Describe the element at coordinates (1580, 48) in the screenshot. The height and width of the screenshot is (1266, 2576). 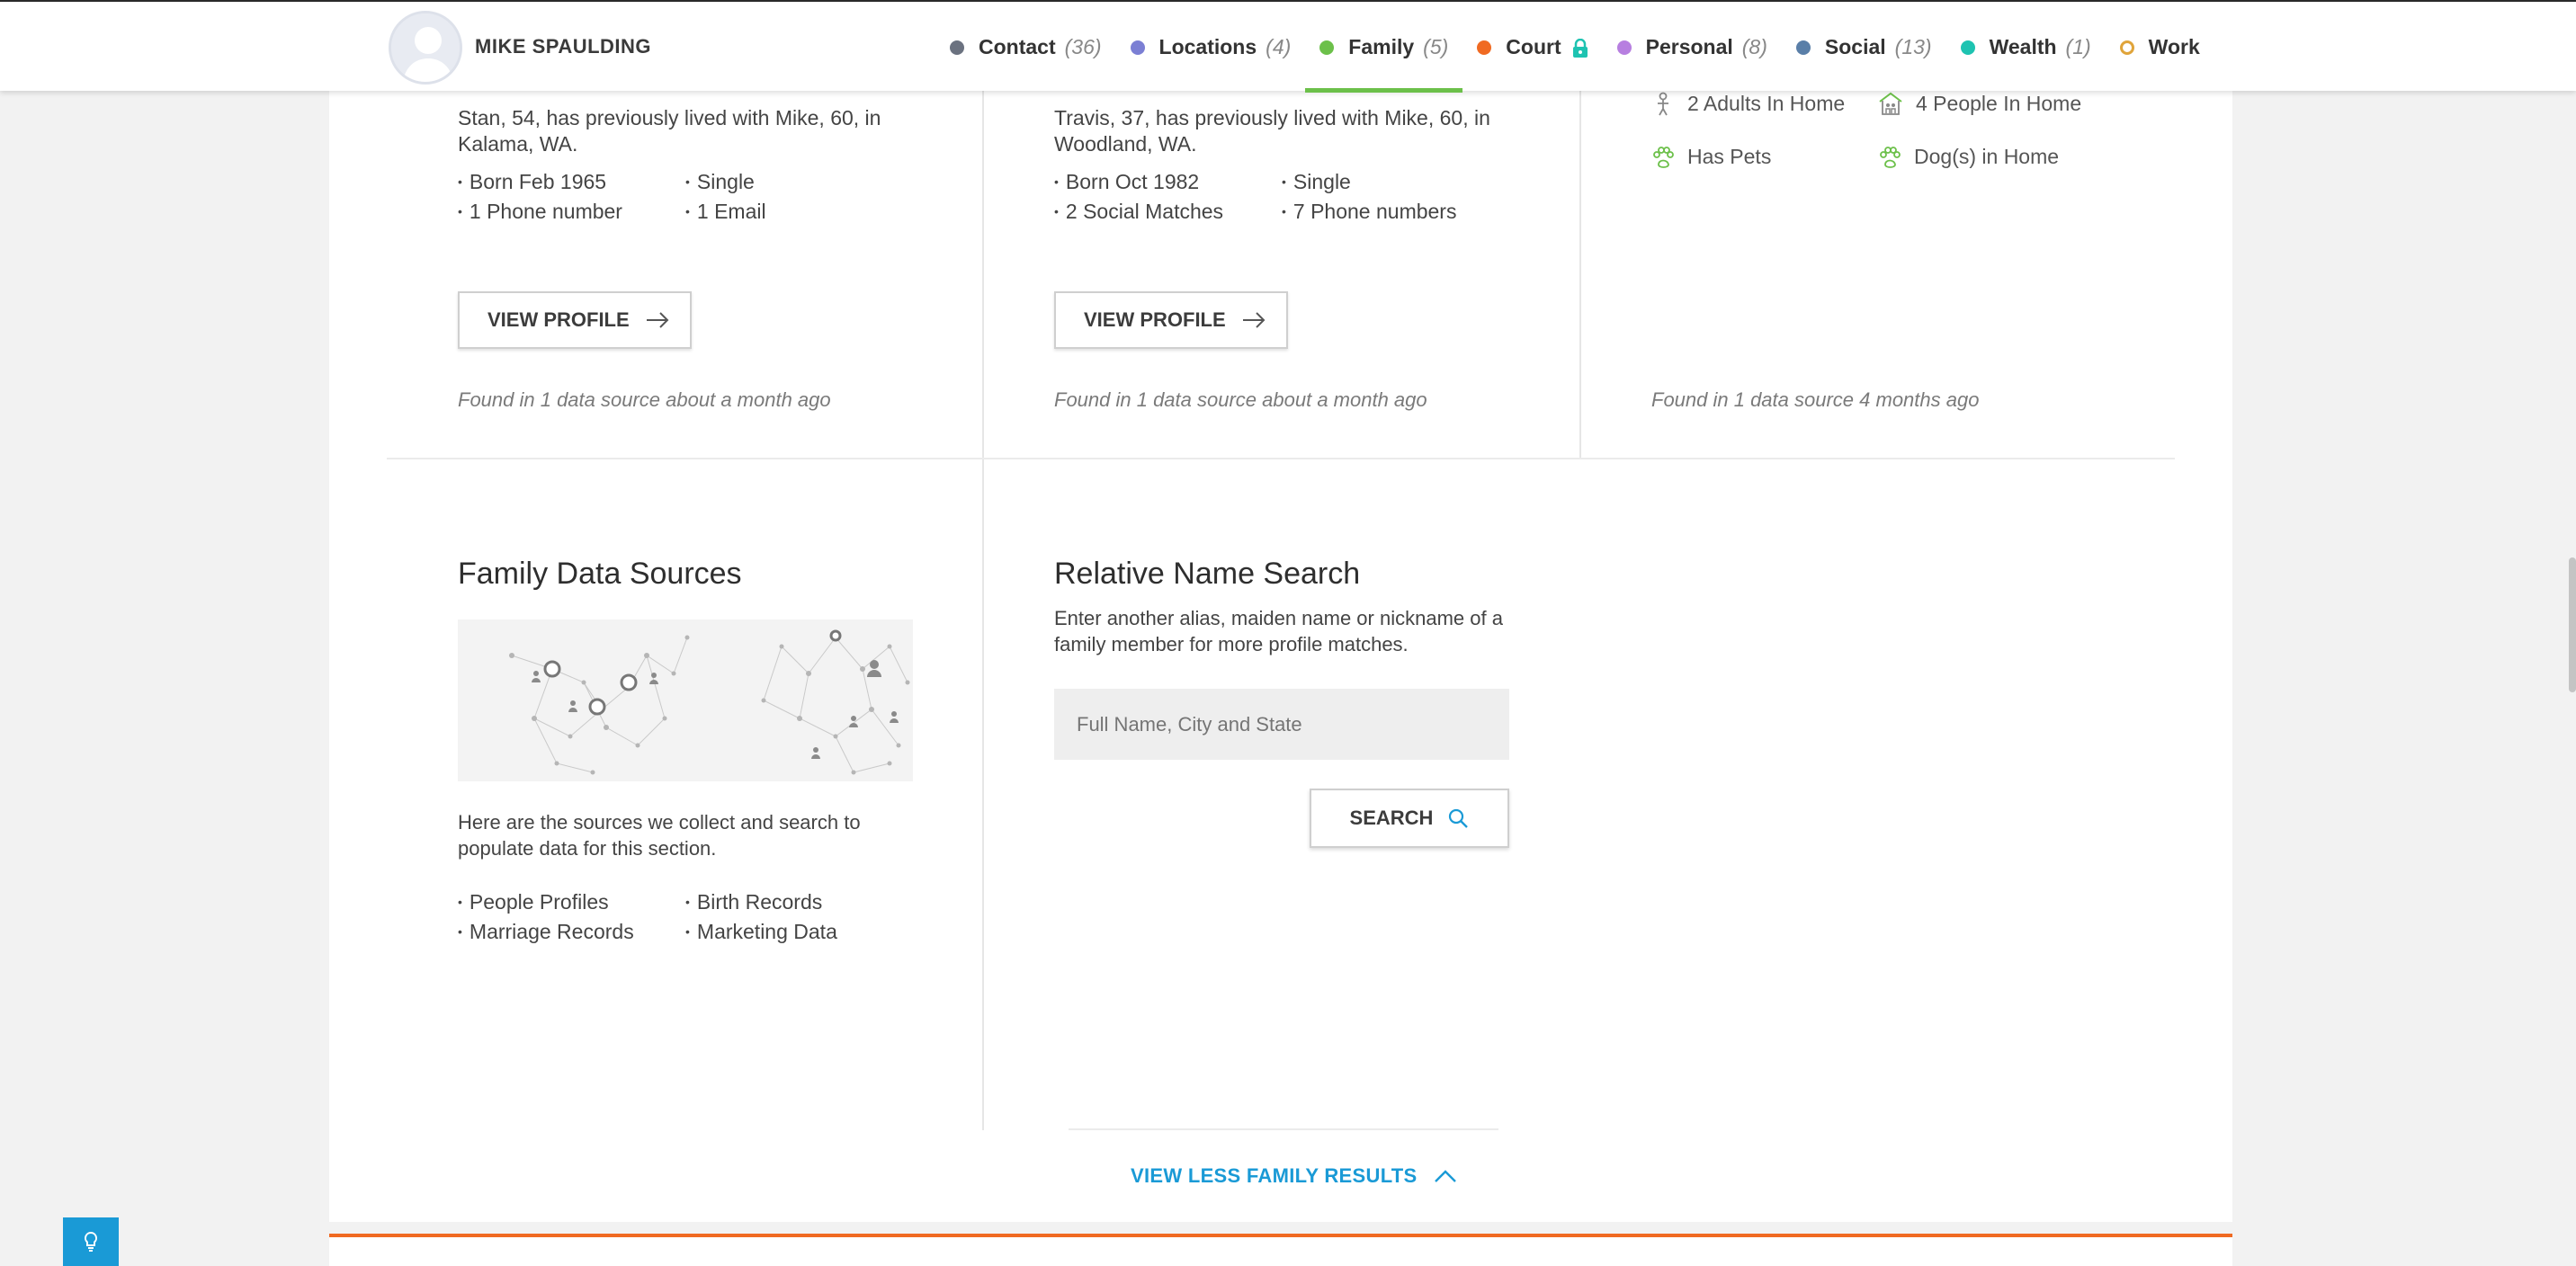
I see `lock-icon` at that location.